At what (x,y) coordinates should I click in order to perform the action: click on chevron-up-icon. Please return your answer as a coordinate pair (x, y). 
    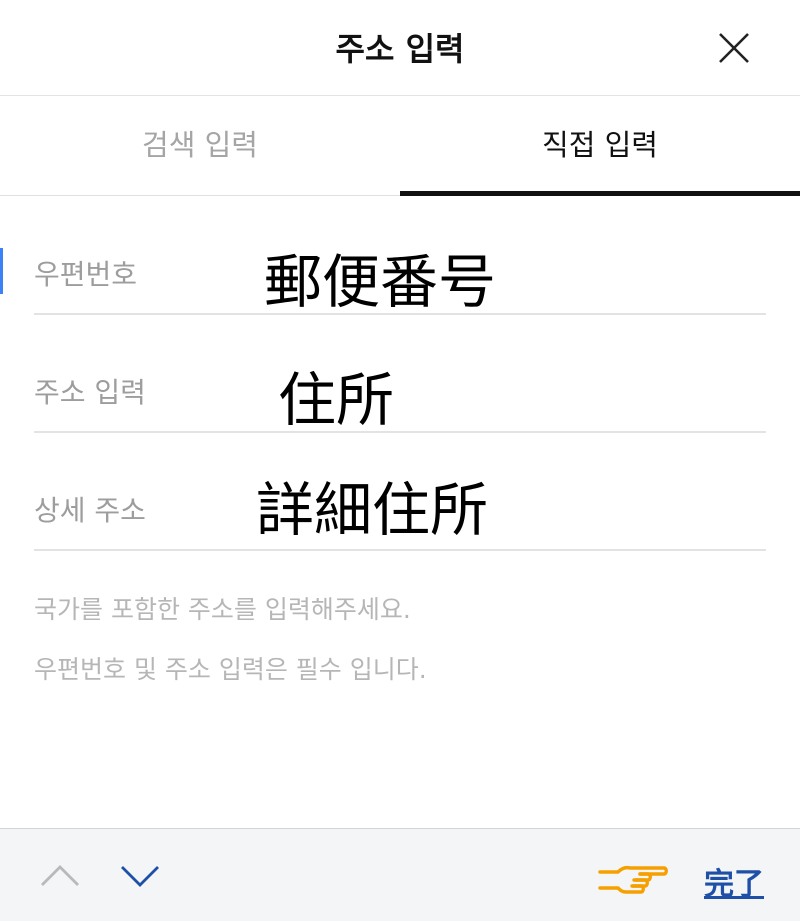
    Looking at the image, I should click on (60, 875).